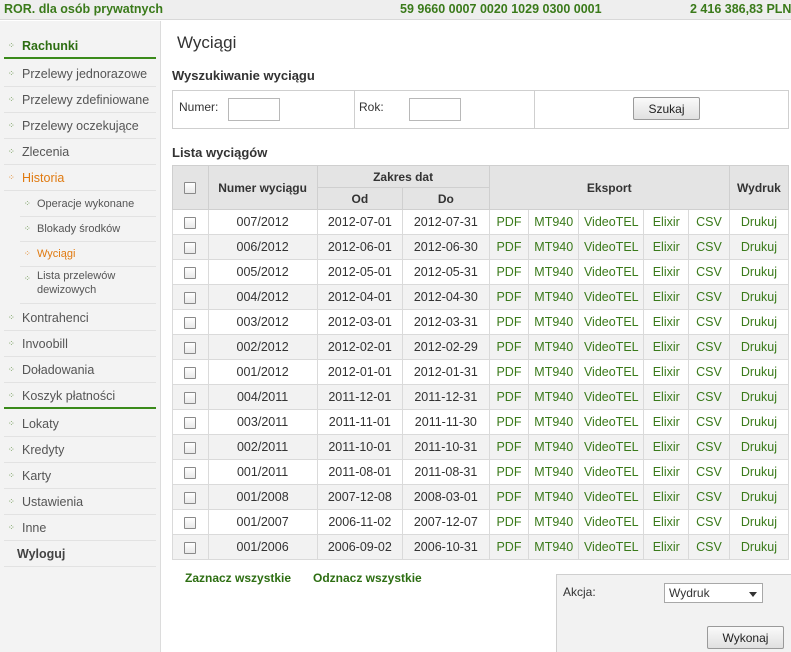  I want to click on sidebar-item-lista-przelewow-dewizowych: ⁘ Lista przelewów dewizowych, so click(88, 285).